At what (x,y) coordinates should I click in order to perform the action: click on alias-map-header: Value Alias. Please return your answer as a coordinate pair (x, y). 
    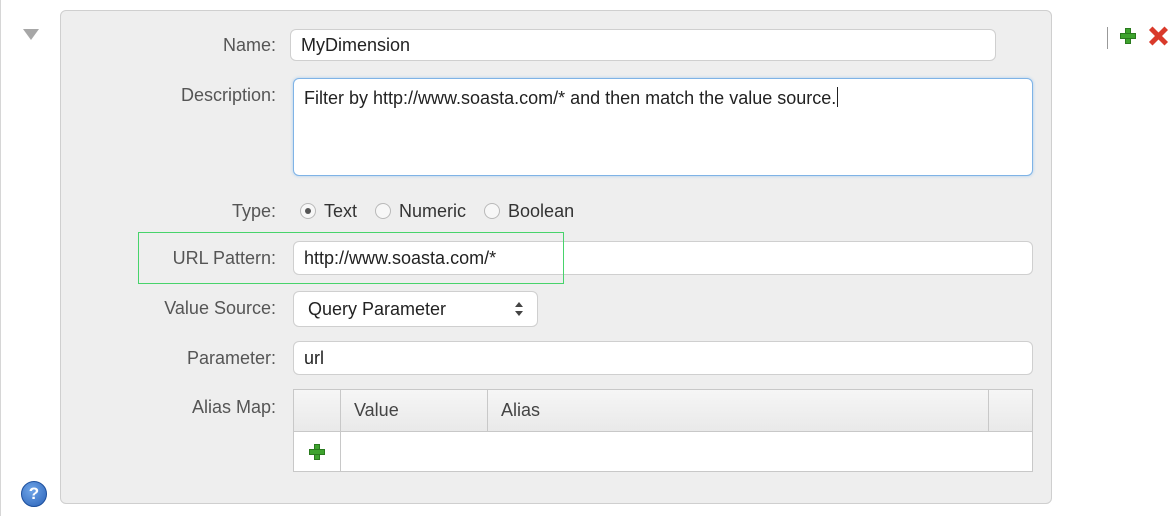
    Looking at the image, I should click on (663, 411).